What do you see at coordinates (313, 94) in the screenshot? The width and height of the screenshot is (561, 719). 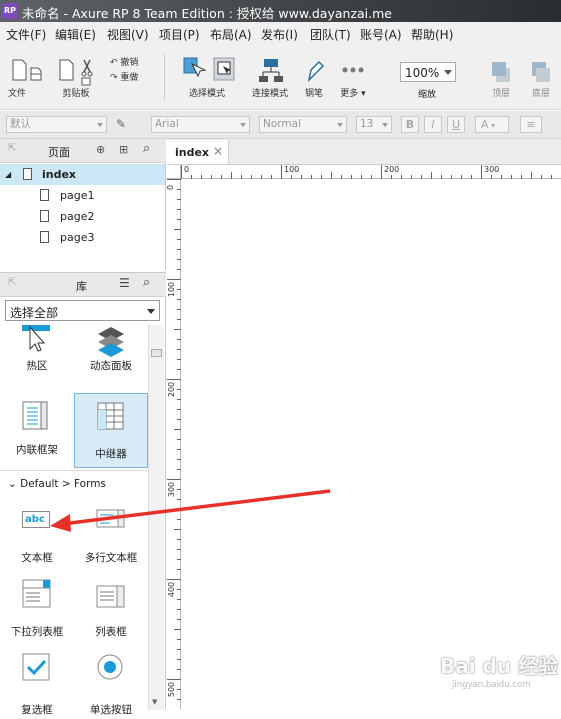 I see `pen-label: 钢笔` at bounding box center [313, 94].